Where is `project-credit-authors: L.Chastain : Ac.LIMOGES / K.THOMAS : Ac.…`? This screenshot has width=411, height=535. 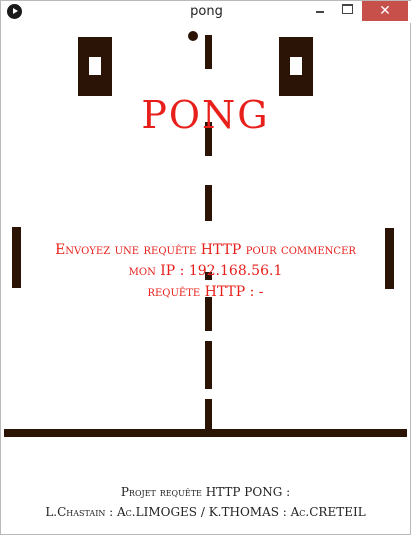 project-credit-authors: L.Chastain : Ac.LIMOGES / K.THOMAS : Ac.… is located at coordinates (205, 512).